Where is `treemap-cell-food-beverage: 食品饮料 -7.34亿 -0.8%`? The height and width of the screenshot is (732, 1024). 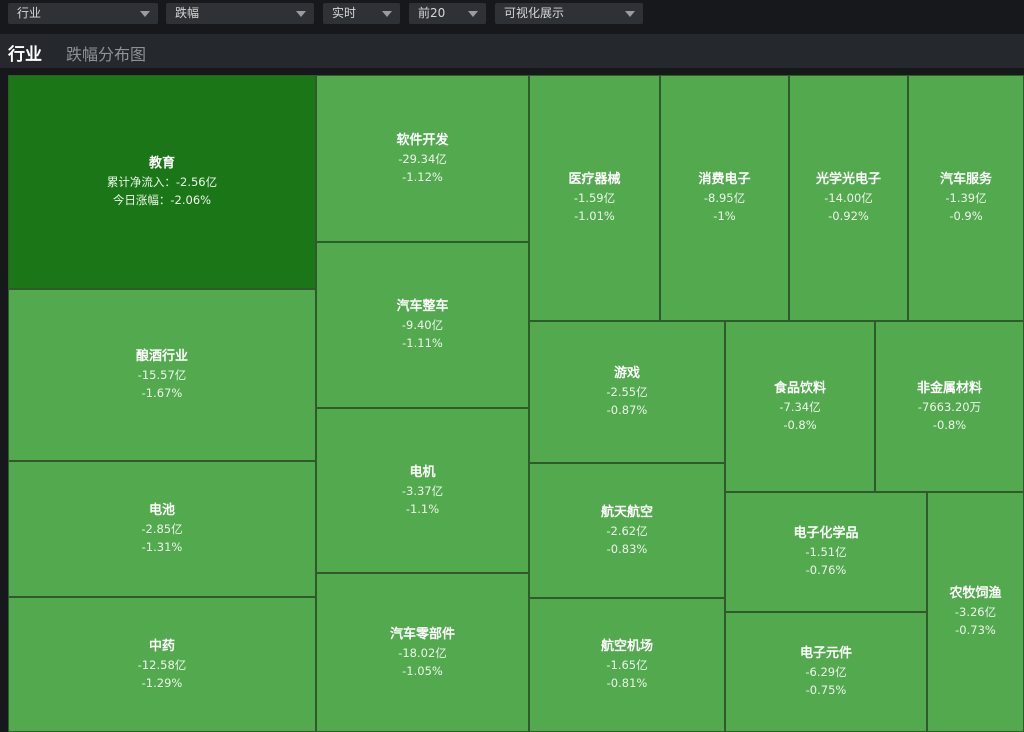 treemap-cell-food-beverage: 食品饮料 -7.34亿 -0.8% is located at coordinates (800, 406).